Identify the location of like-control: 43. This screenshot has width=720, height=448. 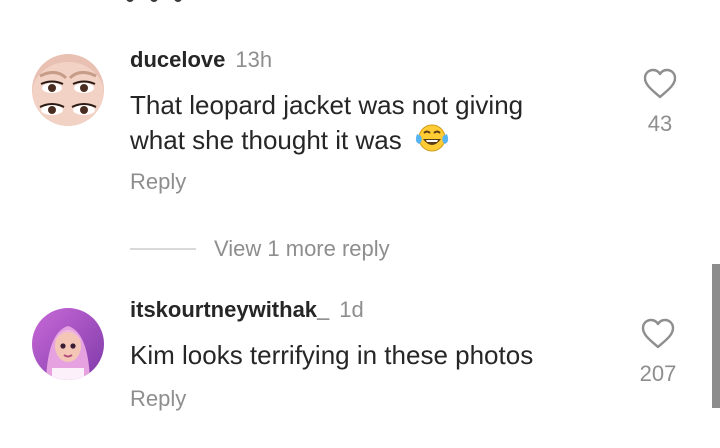
(660, 102).